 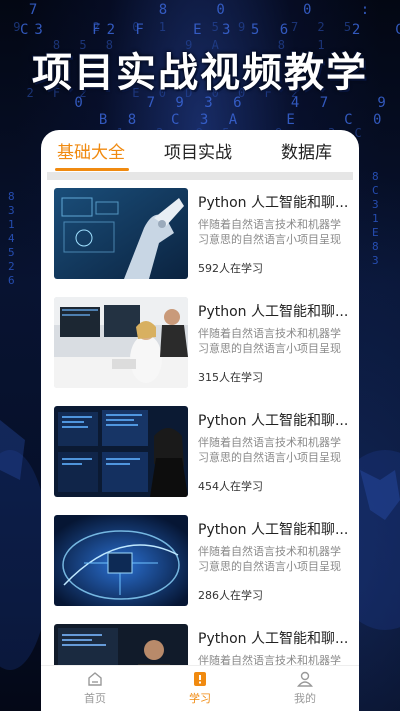 What do you see at coordinates (95, 688) in the screenshot?
I see `nav-home: 首页` at bounding box center [95, 688].